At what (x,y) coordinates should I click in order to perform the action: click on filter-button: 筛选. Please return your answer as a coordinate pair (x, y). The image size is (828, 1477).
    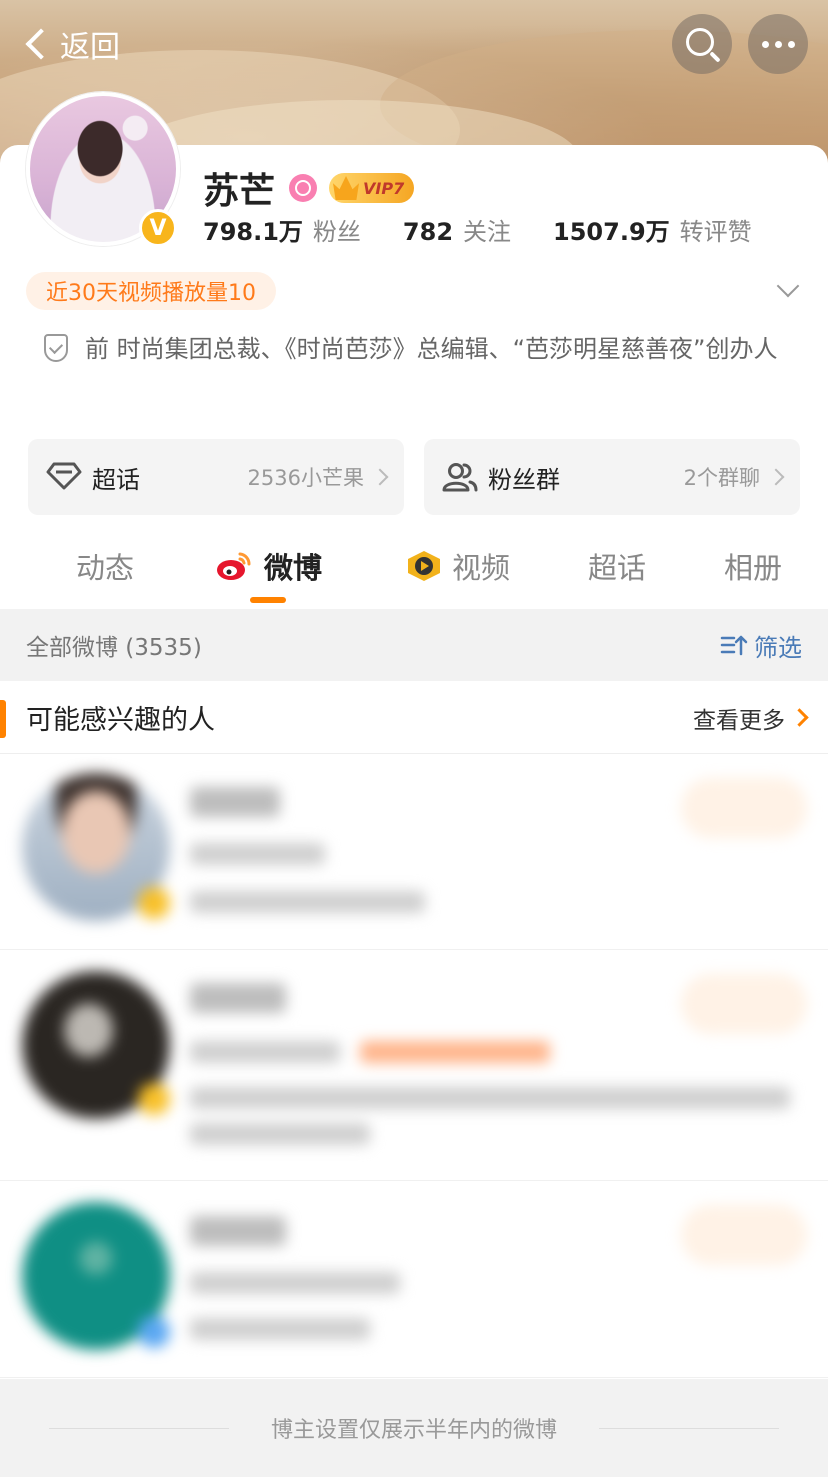
    Looking at the image, I should click on (761, 645).